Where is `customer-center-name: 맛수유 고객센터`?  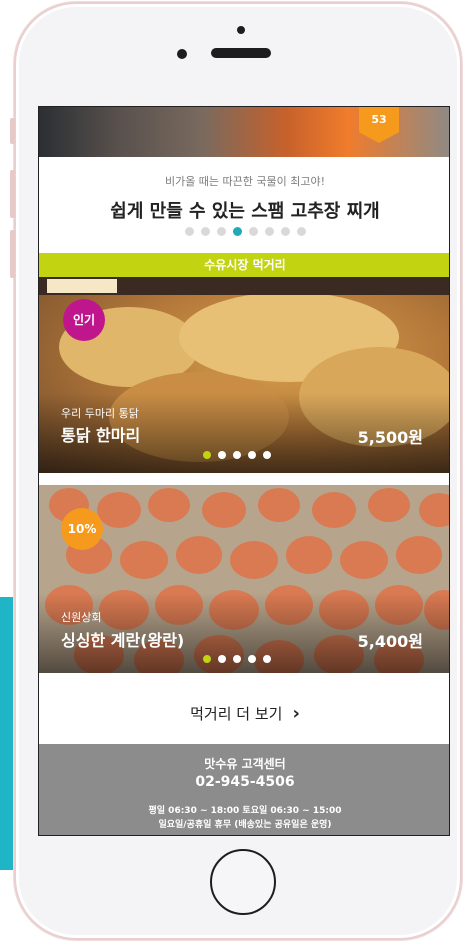 customer-center-name: 맛수유 고객센터 is located at coordinates (245, 764).